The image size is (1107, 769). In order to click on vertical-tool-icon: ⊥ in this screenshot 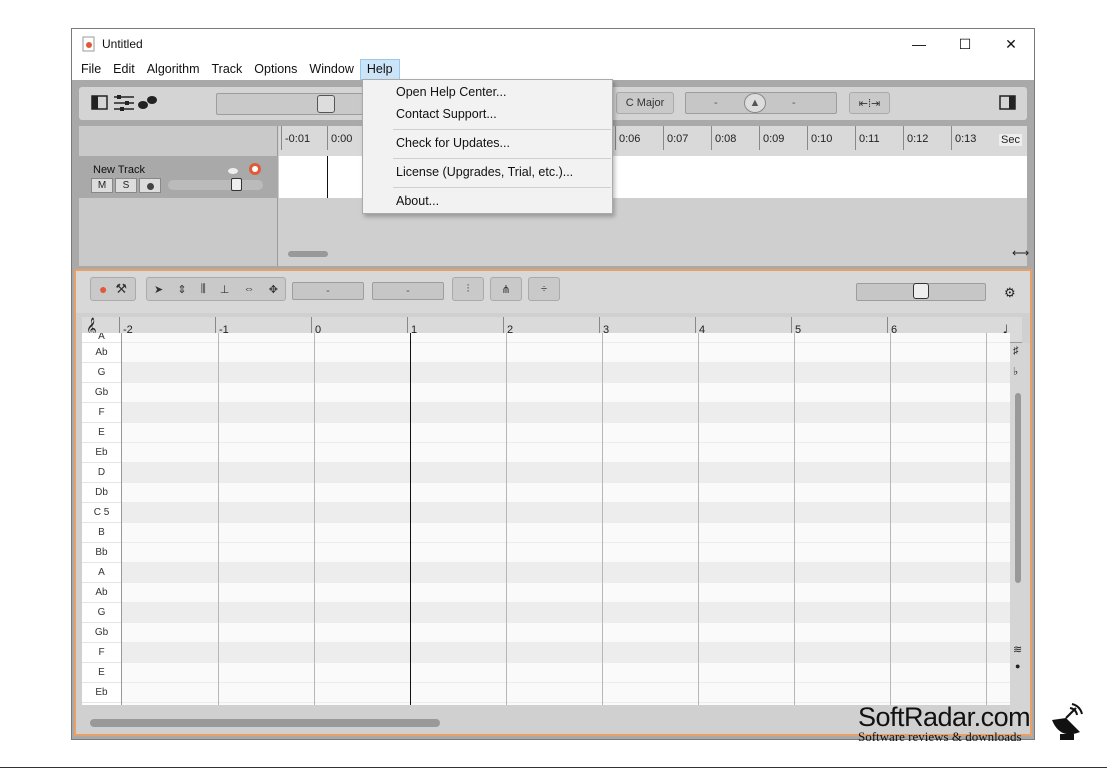, I will do `click(225, 289)`.